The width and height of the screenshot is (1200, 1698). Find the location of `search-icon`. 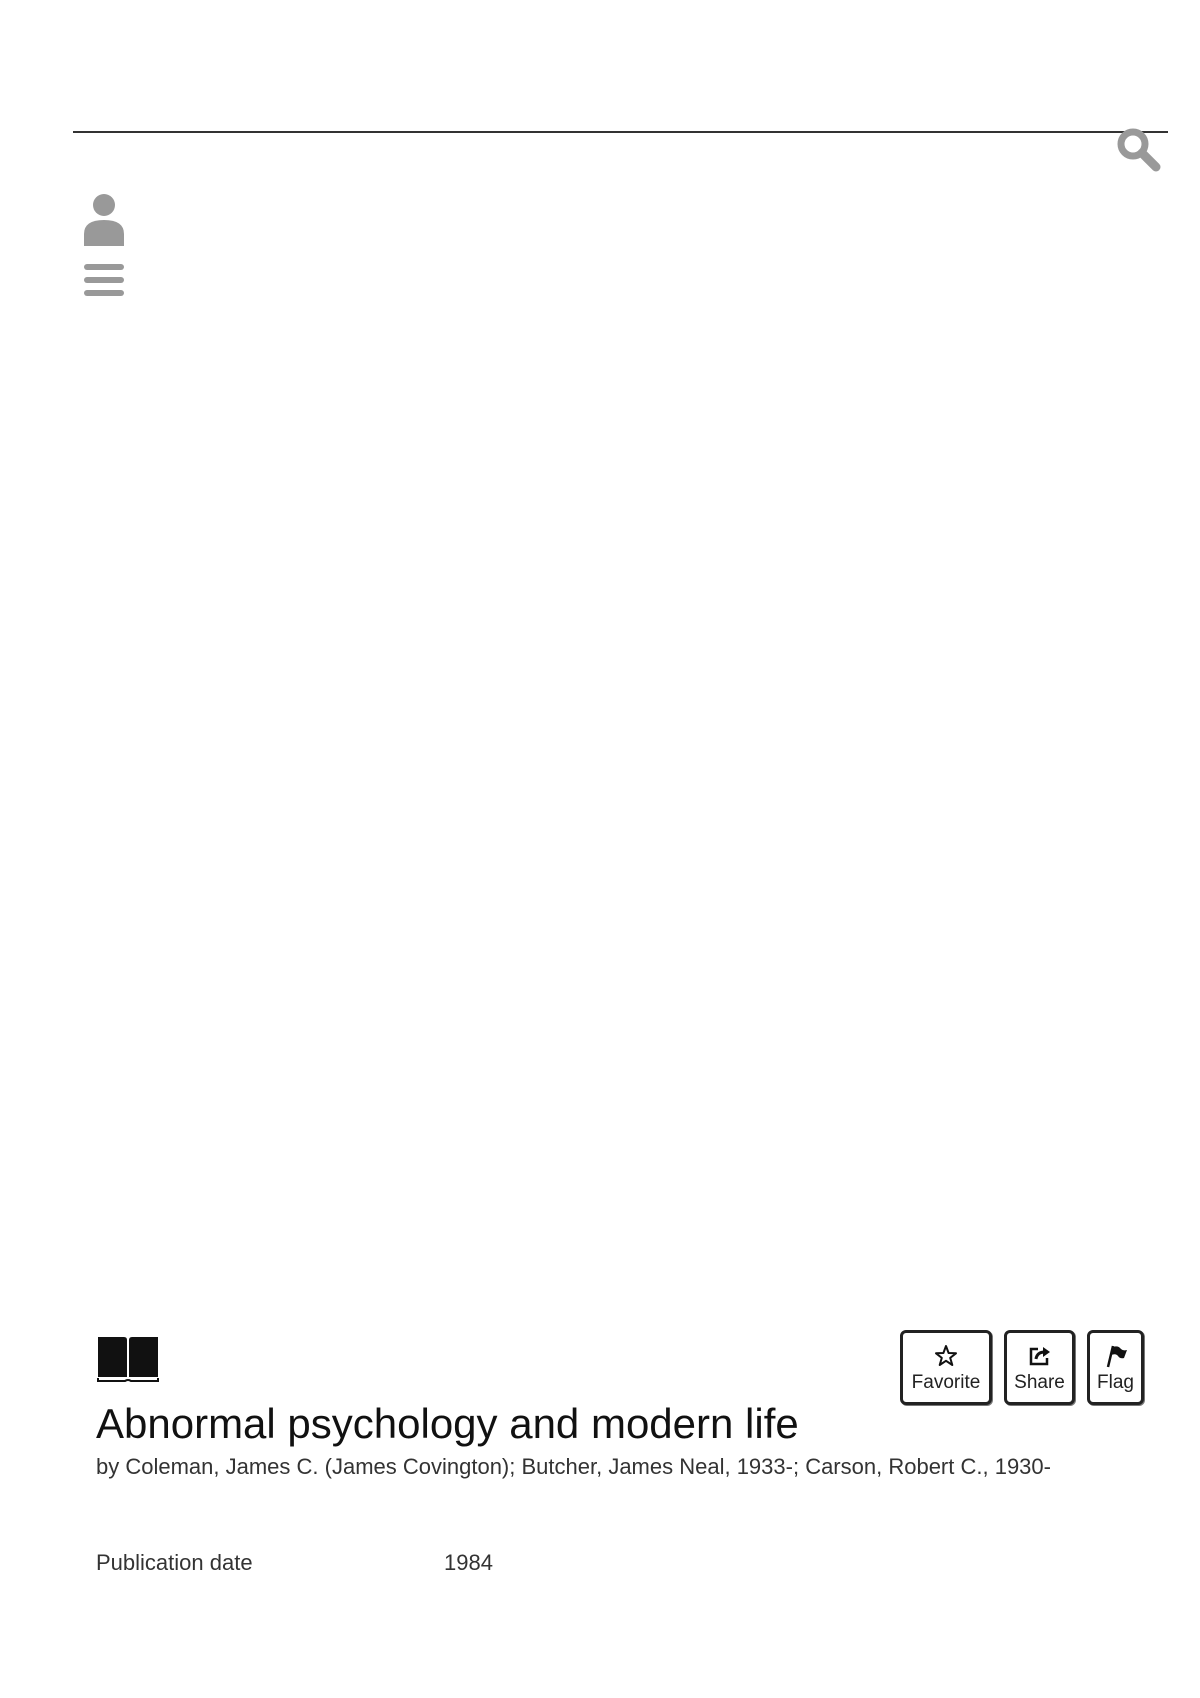

search-icon is located at coordinates (1139, 150).